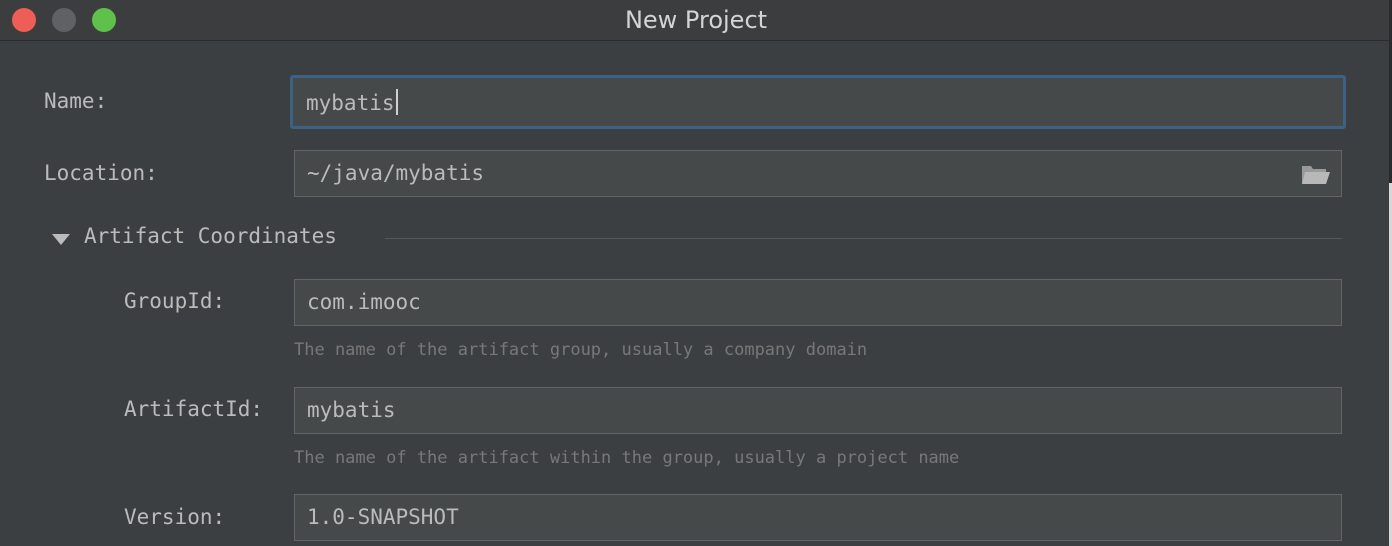 This screenshot has width=1392, height=546. I want to click on version-input-value: 1.0-SNAPSHOT, so click(383, 517).